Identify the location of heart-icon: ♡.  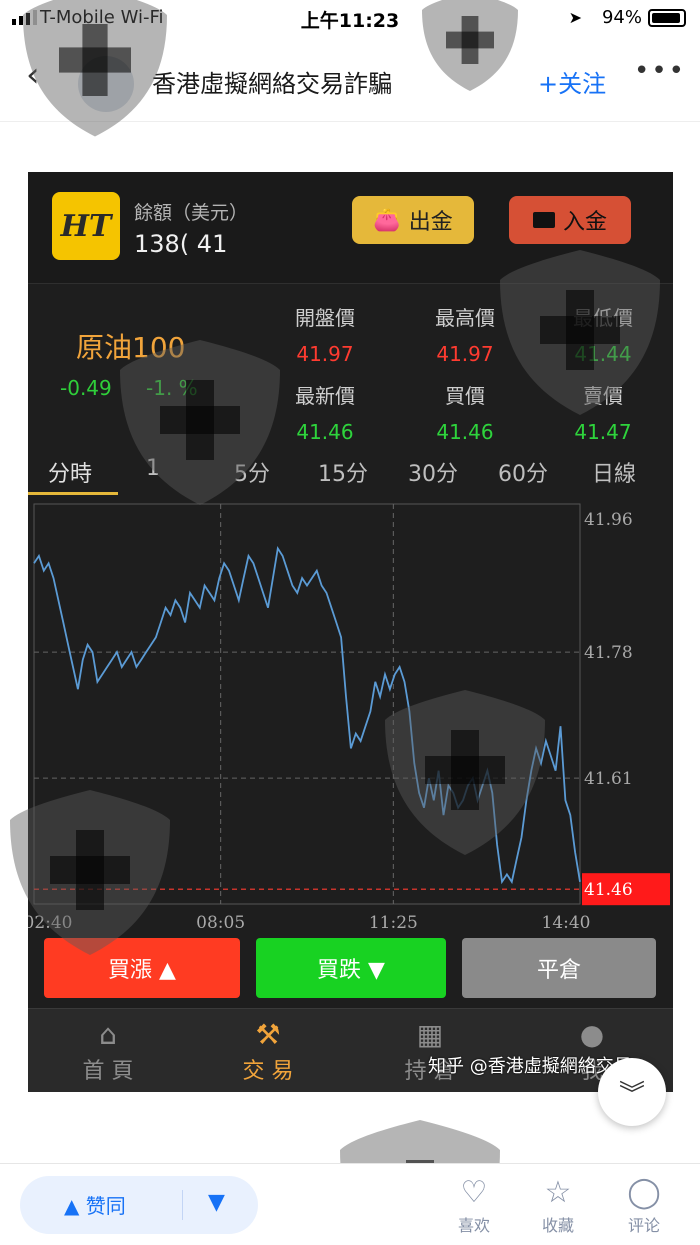
(474, 1192).